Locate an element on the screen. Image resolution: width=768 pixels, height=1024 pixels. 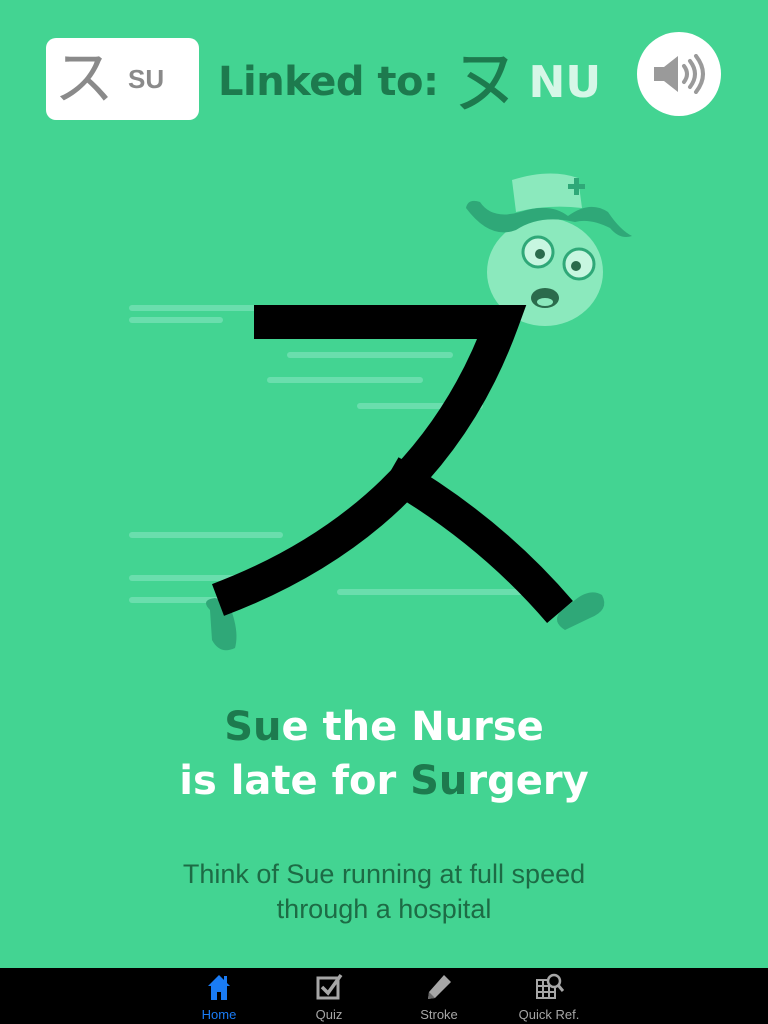
tab-quick-ref: Quick Ref. is located at coordinates (549, 996).